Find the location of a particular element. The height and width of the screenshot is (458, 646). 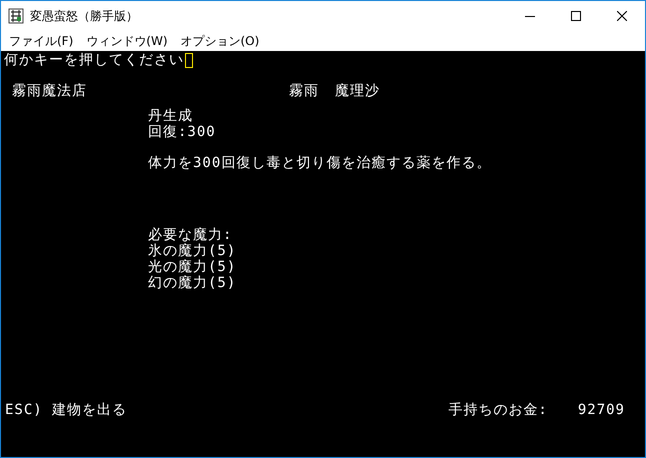

item-name: 丹生成 is located at coordinates (171, 116).